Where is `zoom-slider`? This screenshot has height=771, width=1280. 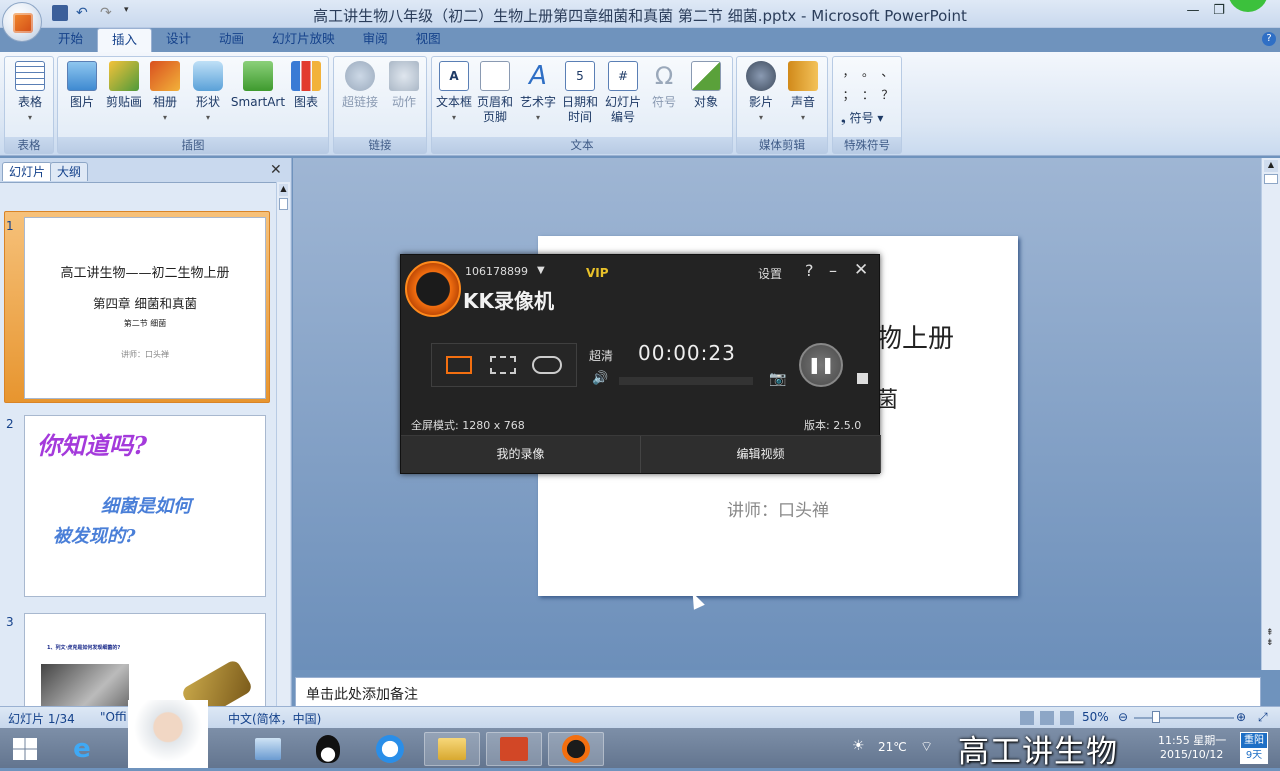
zoom-slider is located at coordinates (1184, 718).